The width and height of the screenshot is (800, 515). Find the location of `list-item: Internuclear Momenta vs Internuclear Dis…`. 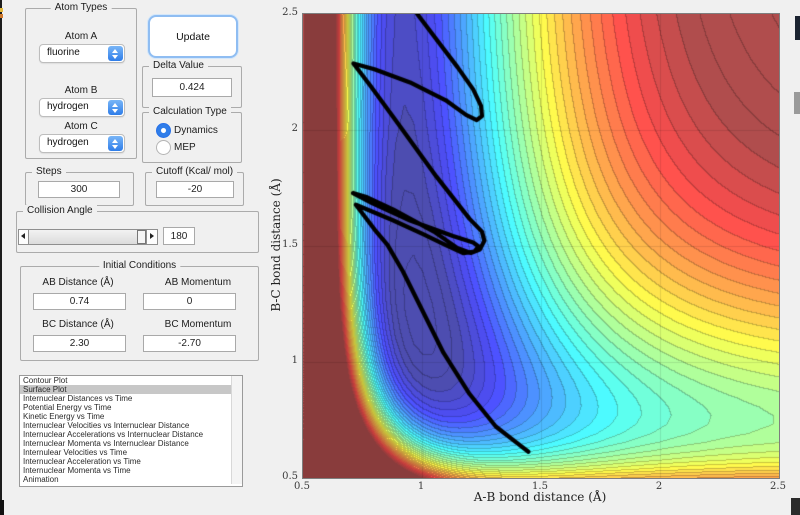

list-item: Internuclear Momenta vs Internuclear Dis… is located at coordinates (131, 443).